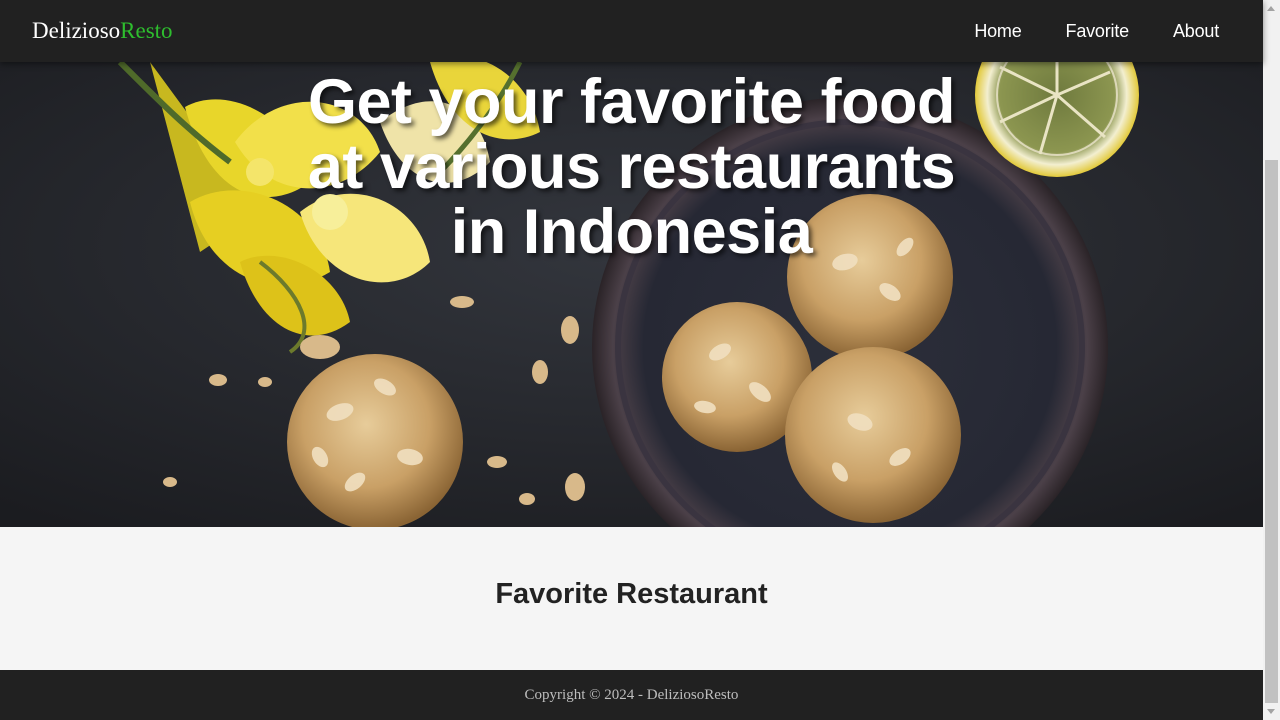 Image resolution: width=1280 pixels, height=720 pixels. I want to click on scrollbar, so click(1271, 360).